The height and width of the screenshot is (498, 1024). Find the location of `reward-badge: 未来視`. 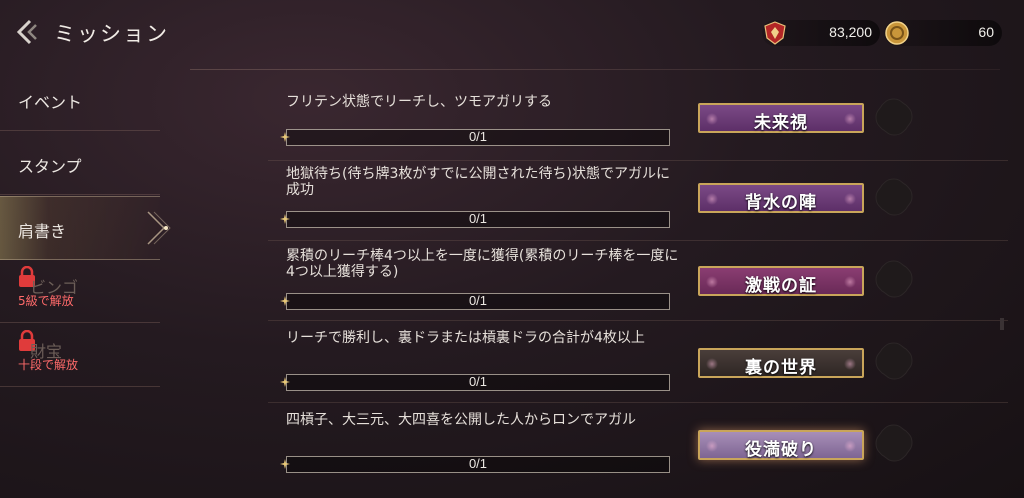

reward-badge: 未来視 is located at coordinates (781, 118).